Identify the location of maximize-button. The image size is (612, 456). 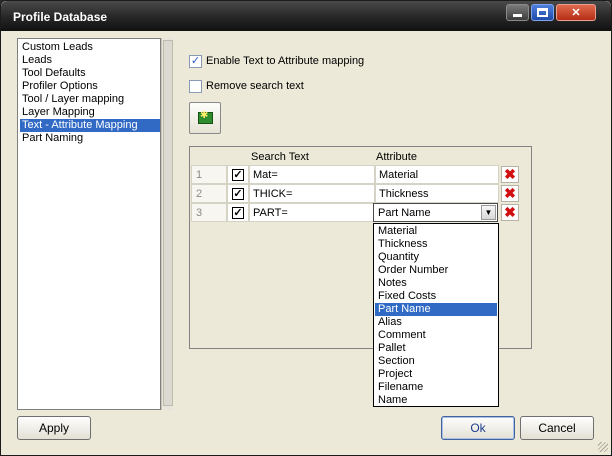
(542, 12).